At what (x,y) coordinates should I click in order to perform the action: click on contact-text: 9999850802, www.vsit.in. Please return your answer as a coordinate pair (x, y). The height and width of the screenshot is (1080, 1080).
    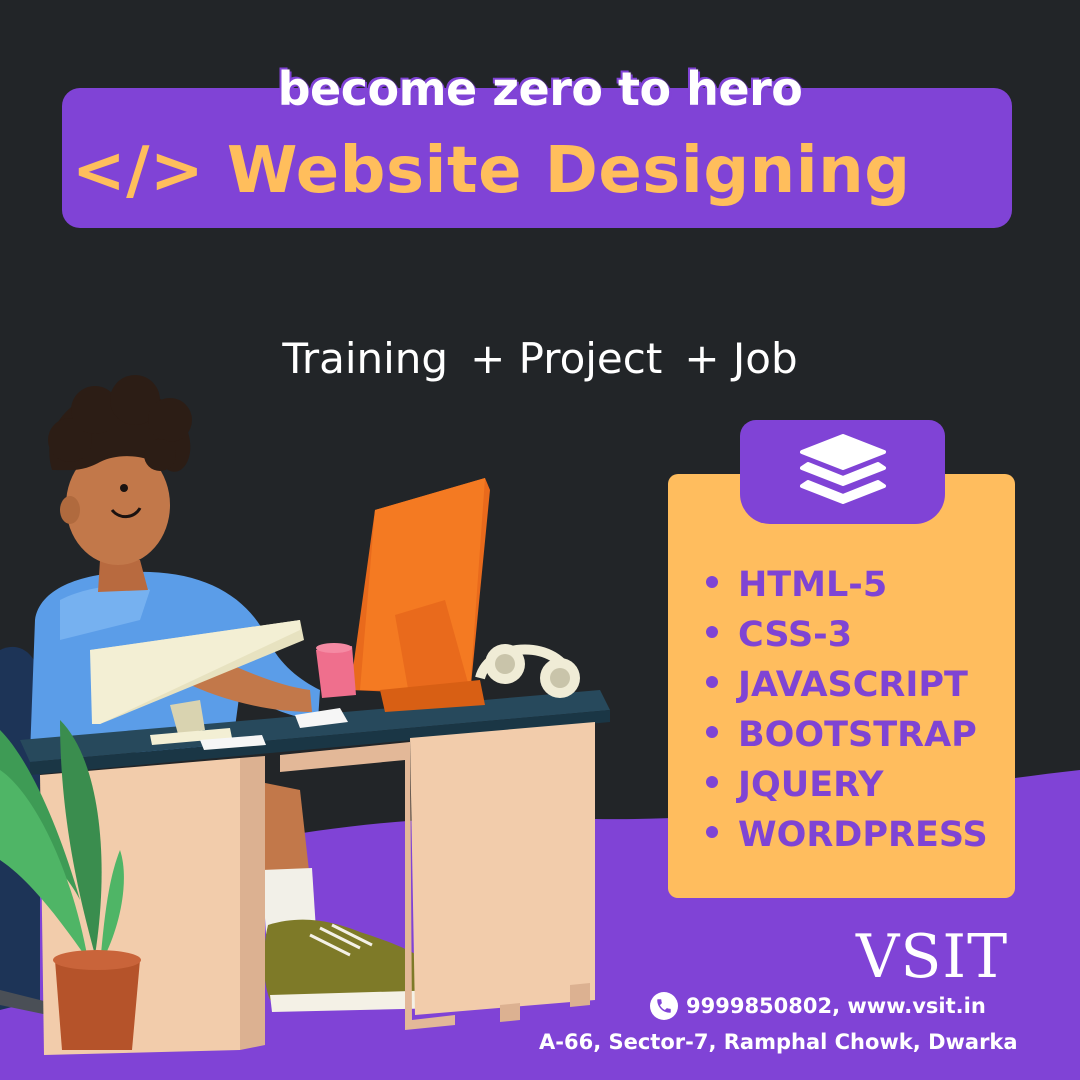
    Looking at the image, I should click on (836, 1006).